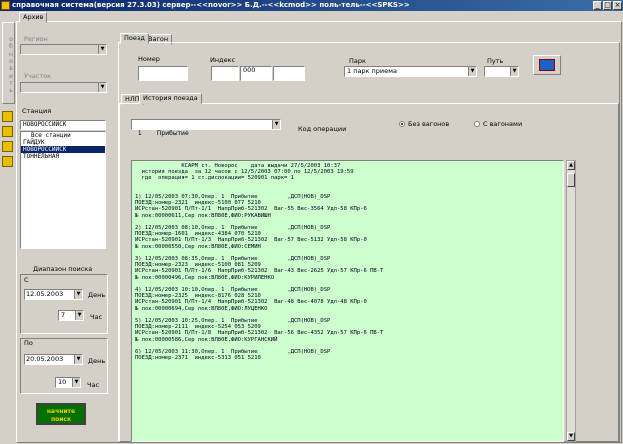 Image resolution: width=623 pixels, height=444 pixels. What do you see at coordinates (33, 17) in the screenshot?
I see `tab-archive: Архив` at bounding box center [33, 17].